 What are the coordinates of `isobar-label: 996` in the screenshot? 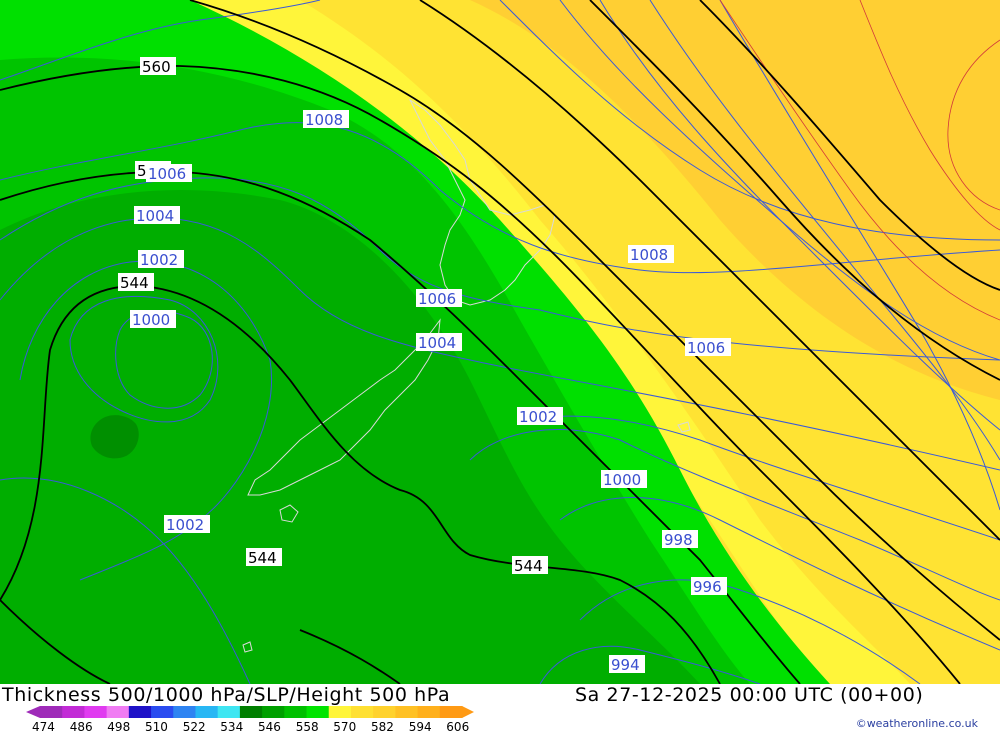 It's located at (709, 586).